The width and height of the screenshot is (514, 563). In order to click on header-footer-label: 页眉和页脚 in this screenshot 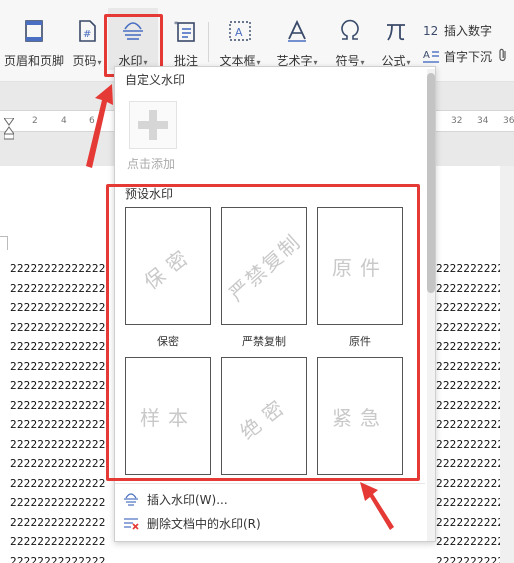, I will do `click(33, 61)`.